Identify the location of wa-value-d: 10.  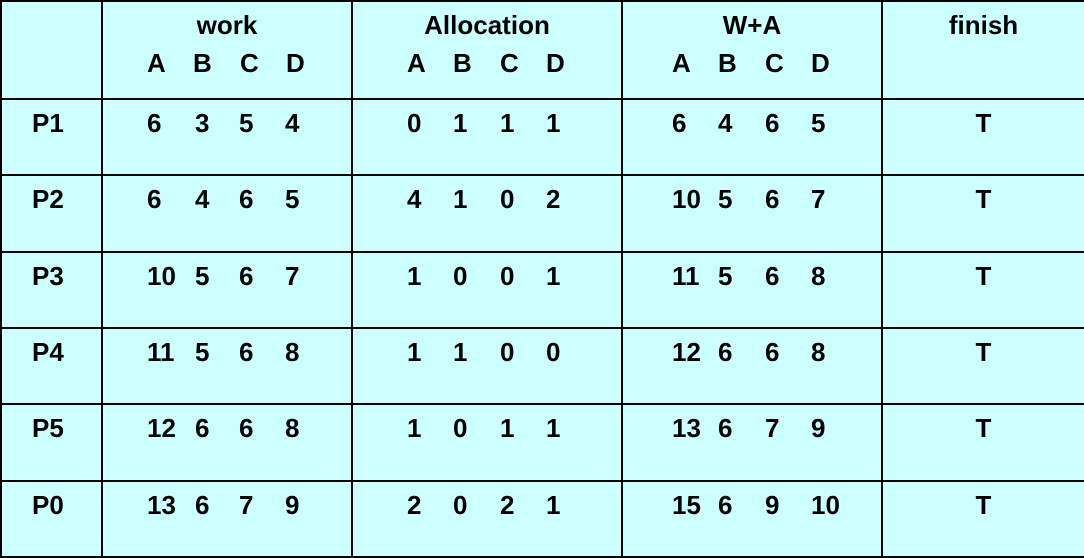
(825, 504).